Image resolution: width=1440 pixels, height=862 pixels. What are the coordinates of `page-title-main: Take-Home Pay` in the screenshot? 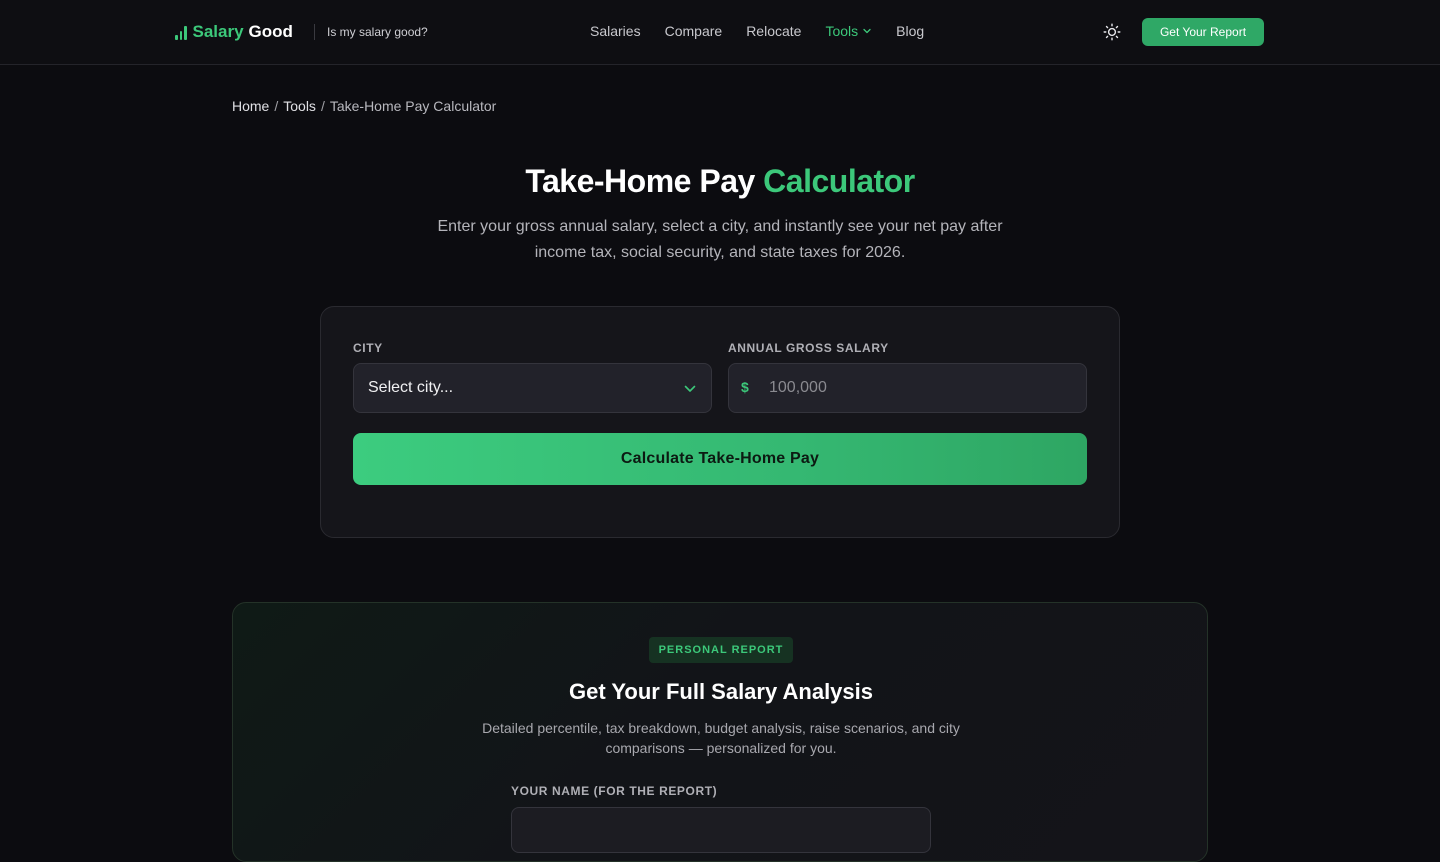 It's located at (640, 181).